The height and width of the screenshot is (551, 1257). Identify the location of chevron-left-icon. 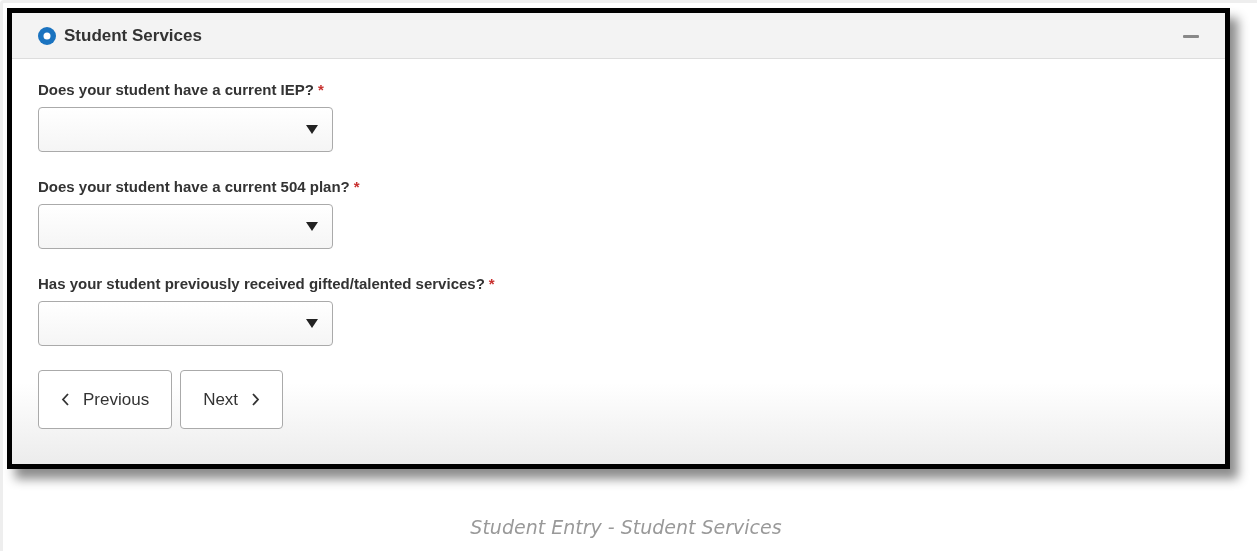
(65, 399).